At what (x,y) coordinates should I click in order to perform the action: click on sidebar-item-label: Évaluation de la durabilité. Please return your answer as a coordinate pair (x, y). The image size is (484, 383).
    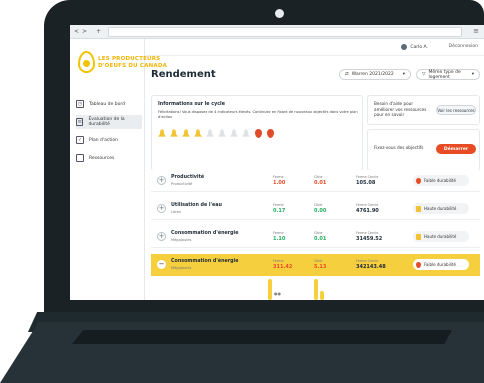
    Looking at the image, I should click on (106, 122).